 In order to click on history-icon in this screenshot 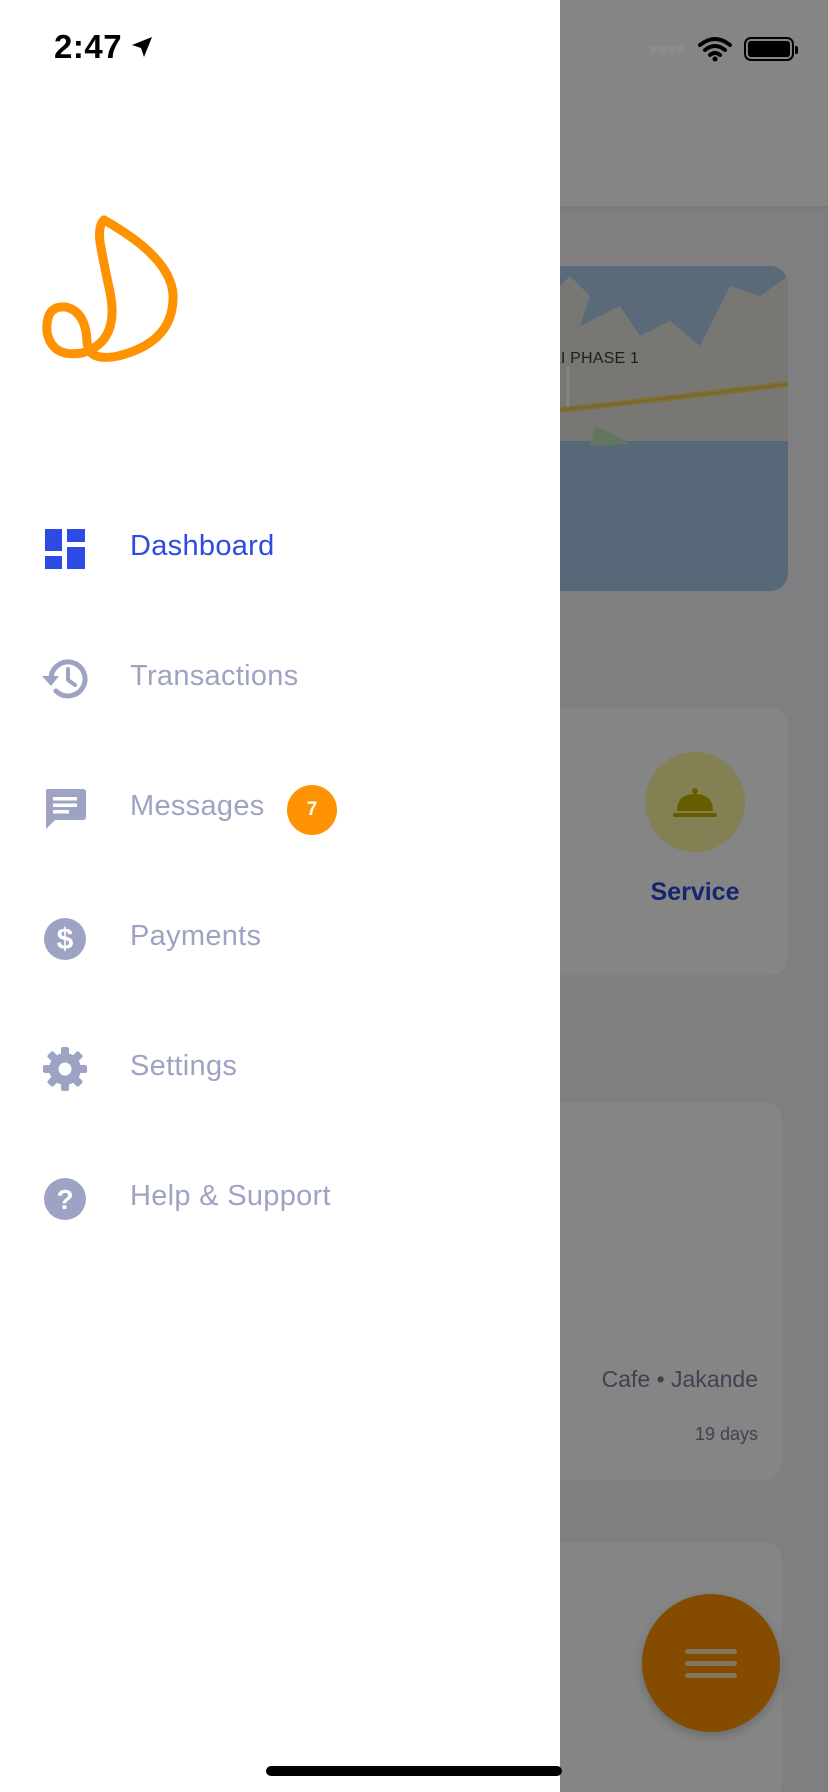, I will do `click(65, 679)`.